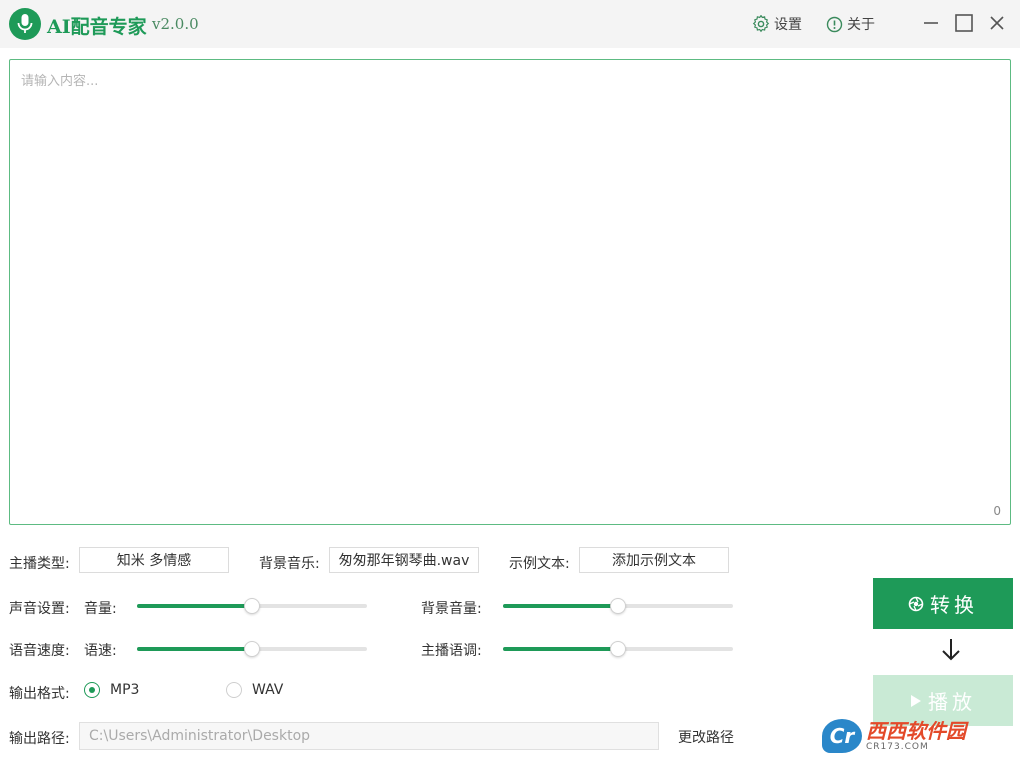 Image resolution: width=1020 pixels, height=765 pixels. I want to click on bg-volume-slider-thumb, so click(618, 606).